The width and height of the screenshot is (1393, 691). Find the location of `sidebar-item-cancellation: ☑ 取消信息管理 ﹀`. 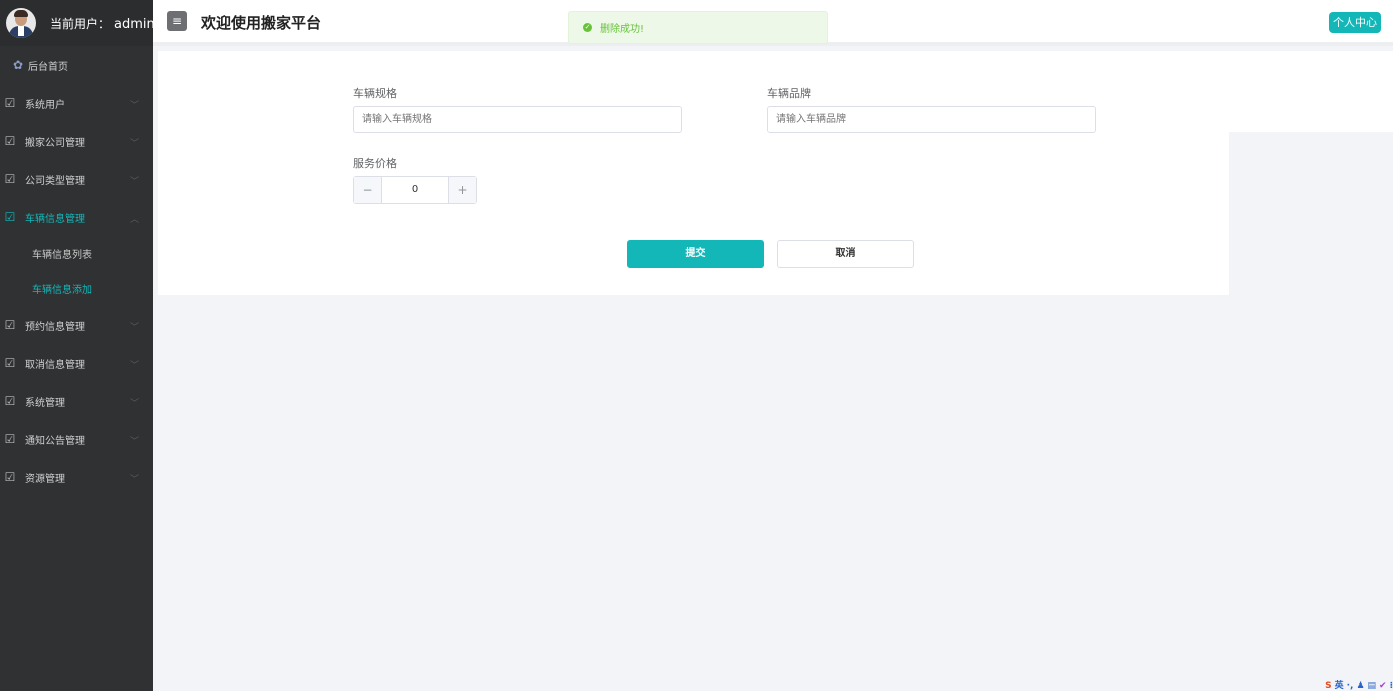

sidebar-item-cancellation: ☑ 取消信息管理 ﹀ is located at coordinates (76, 363).